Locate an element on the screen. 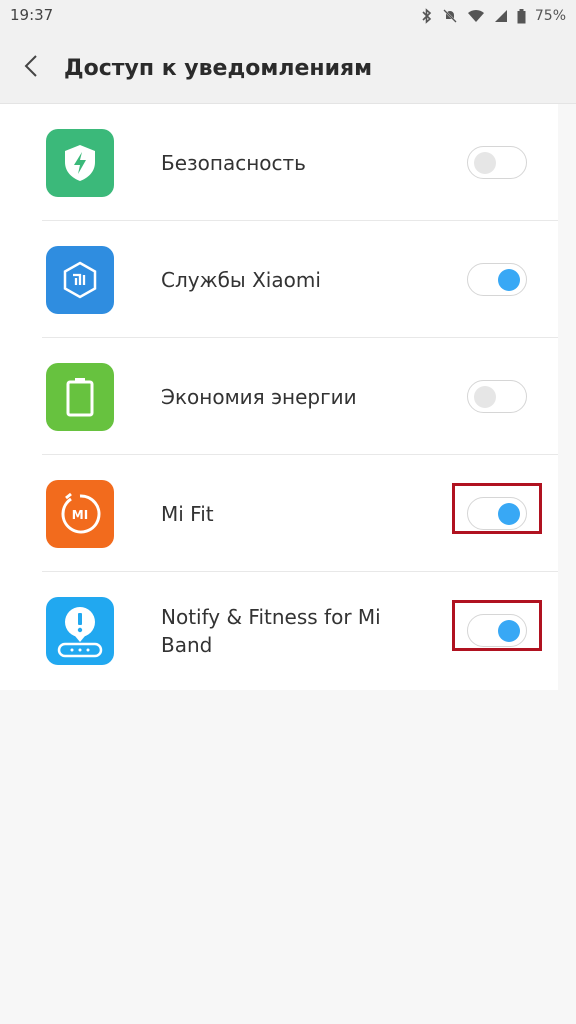 The width and height of the screenshot is (576, 1024). list-item: Экономия энергии is located at coordinates (279, 396).